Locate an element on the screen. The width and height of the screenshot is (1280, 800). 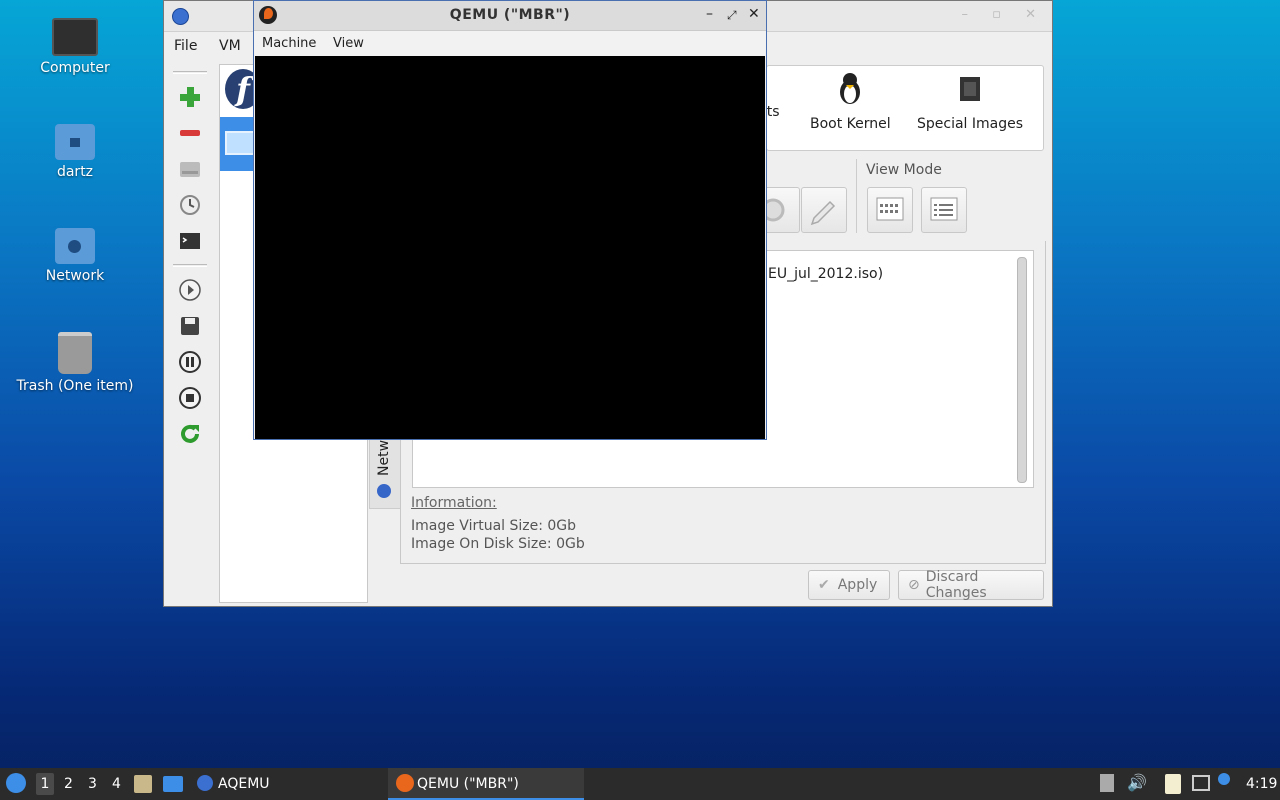
taskbar-qemu-active: QEMU ("MBR") is located at coordinates (486, 784).